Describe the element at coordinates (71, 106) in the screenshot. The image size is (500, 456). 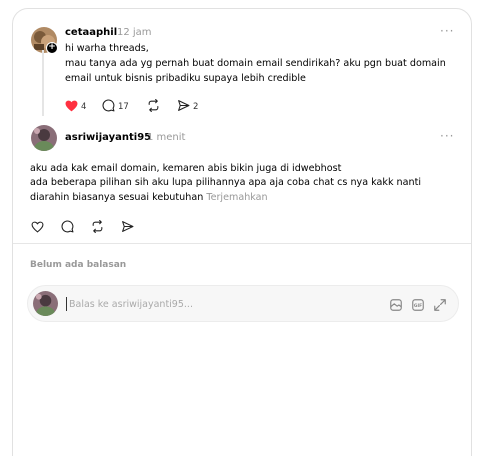
I see `heart-filled-icon` at that location.